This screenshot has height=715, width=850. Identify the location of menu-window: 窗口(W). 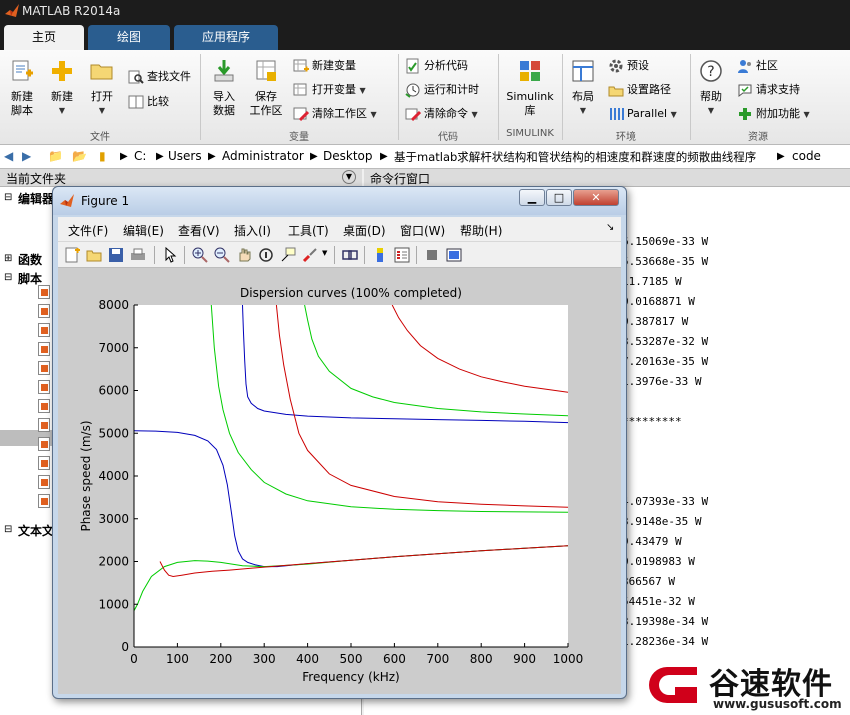
(422, 230).